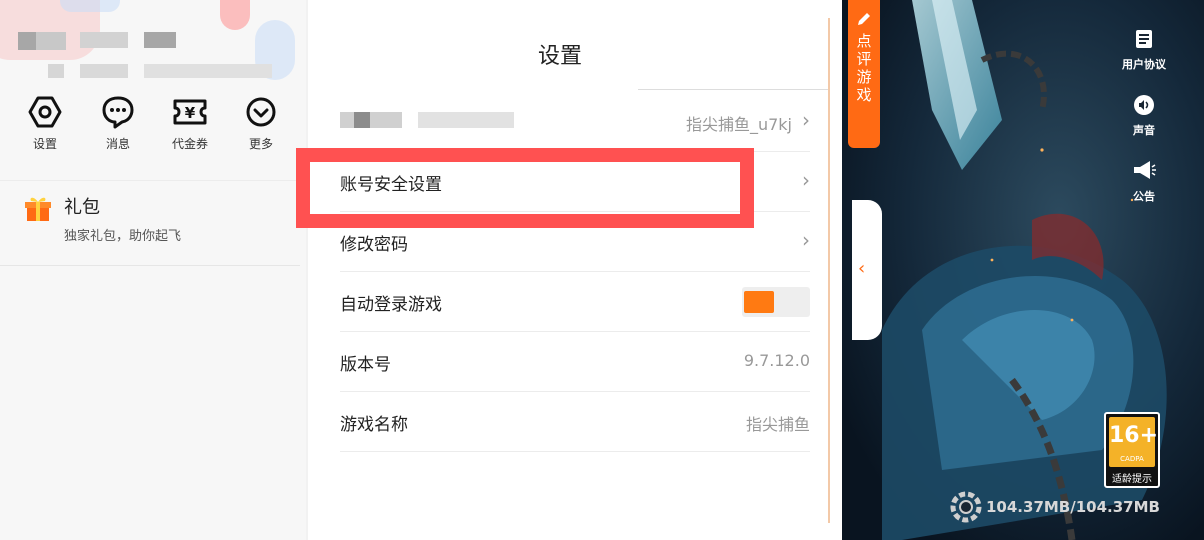 The width and height of the screenshot is (1204, 540). I want to click on account-name-value: 指尖捕鱼_u7kj, so click(738, 124).